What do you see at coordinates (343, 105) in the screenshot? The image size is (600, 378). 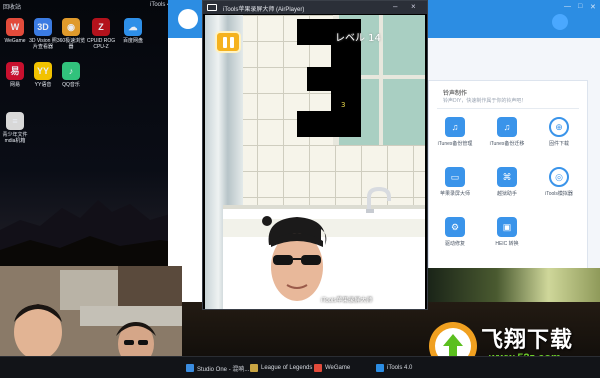 I see `countdown-text: 3` at bounding box center [343, 105].